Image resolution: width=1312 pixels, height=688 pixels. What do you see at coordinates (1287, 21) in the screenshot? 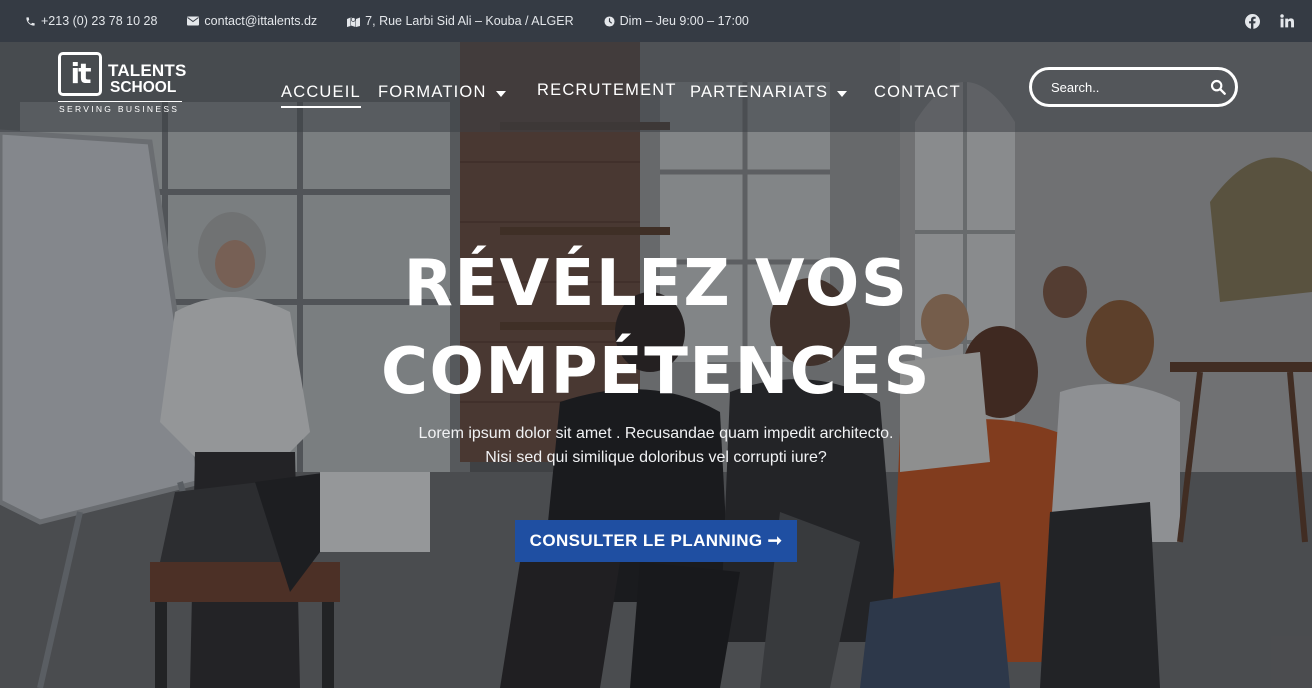
I see `linkedin-icon` at bounding box center [1287, 21].